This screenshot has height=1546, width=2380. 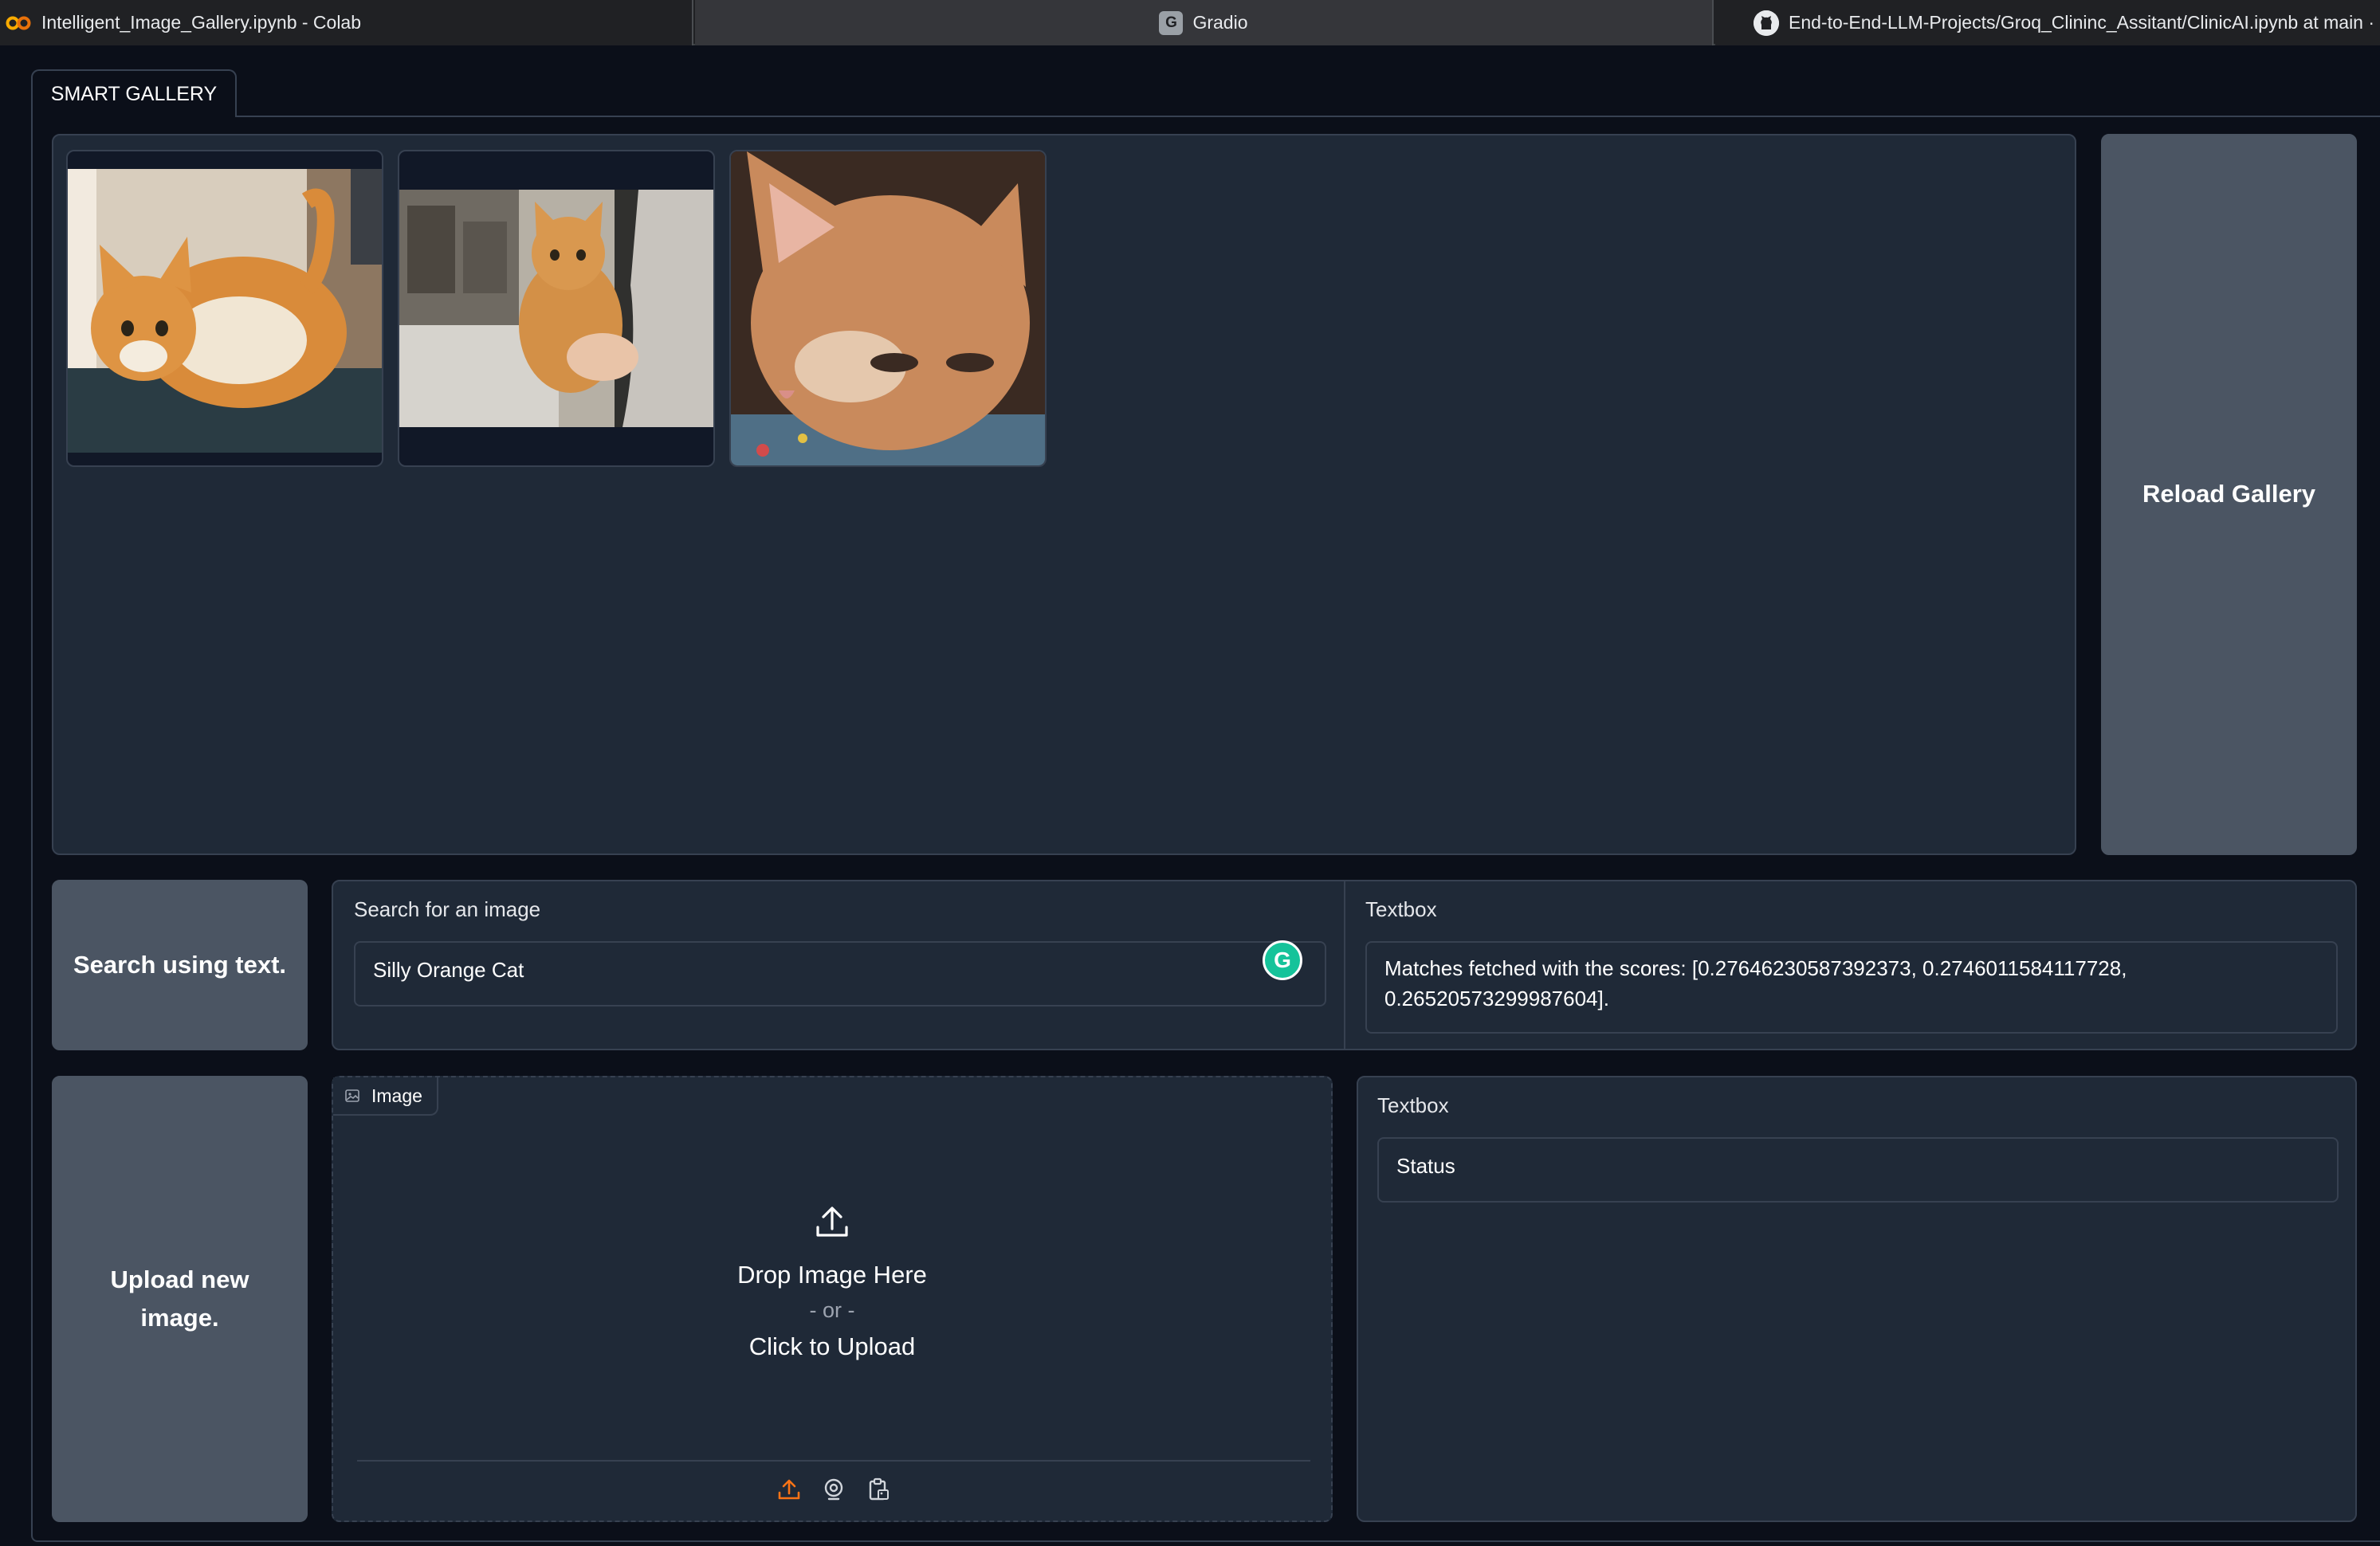 What do you see at coordinates (134, 93) in the screenshot?
I see `tab-smart-gallery: SMART GALLERY` at bounding box center [134, 93].